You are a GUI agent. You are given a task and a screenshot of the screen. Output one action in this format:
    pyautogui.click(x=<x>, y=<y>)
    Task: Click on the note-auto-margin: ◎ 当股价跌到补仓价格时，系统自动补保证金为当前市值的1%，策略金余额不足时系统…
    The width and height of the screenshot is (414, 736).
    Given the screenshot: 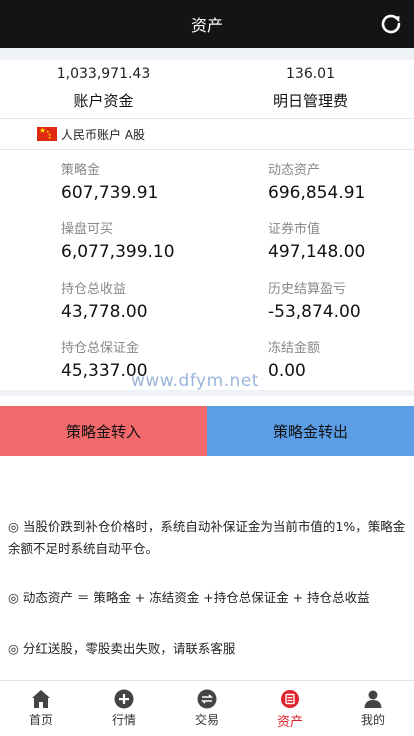 What is the action you would take?
    pyautogui.click(x=207, y=537)
    